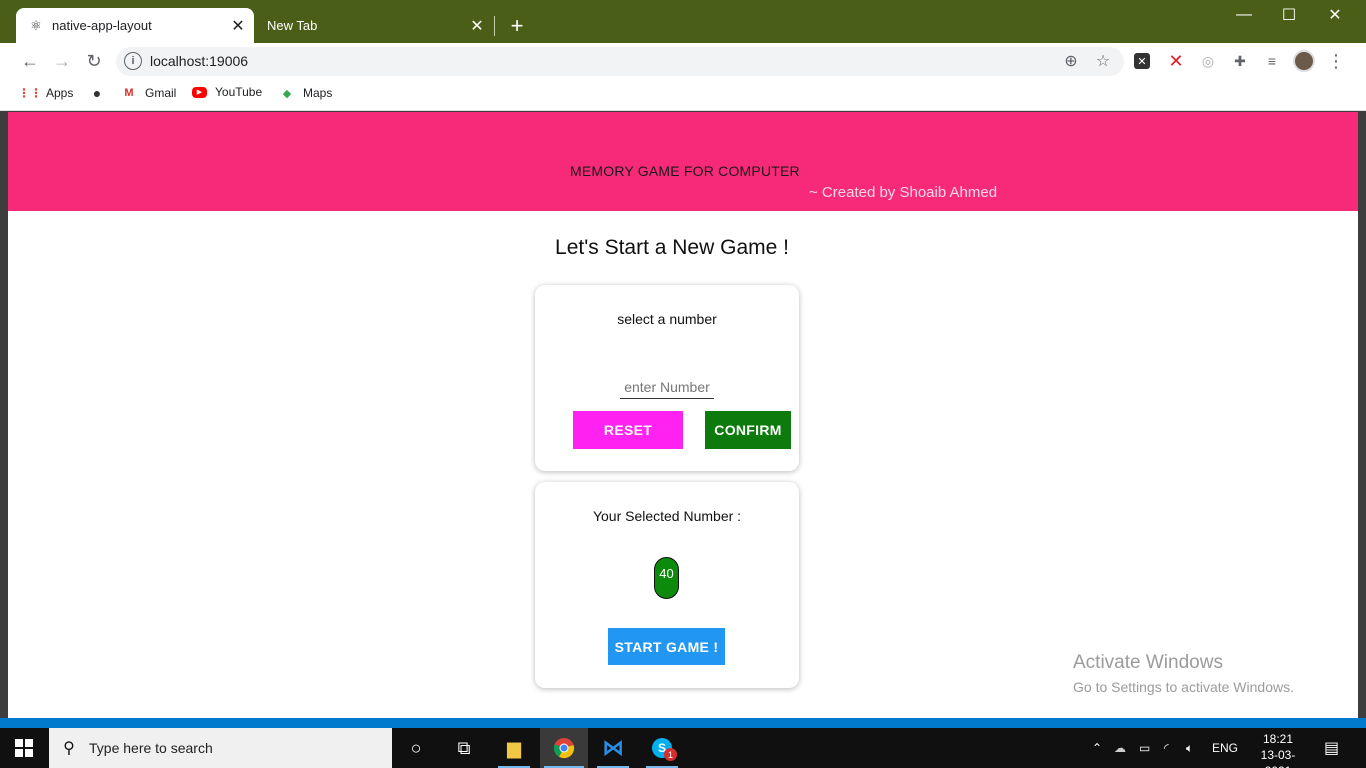 This screenshot has width=1366, height=768. Describe the element at coordinates (748, 430) in the screenshot. I see `confirm-button: CONFIRM` at that location.